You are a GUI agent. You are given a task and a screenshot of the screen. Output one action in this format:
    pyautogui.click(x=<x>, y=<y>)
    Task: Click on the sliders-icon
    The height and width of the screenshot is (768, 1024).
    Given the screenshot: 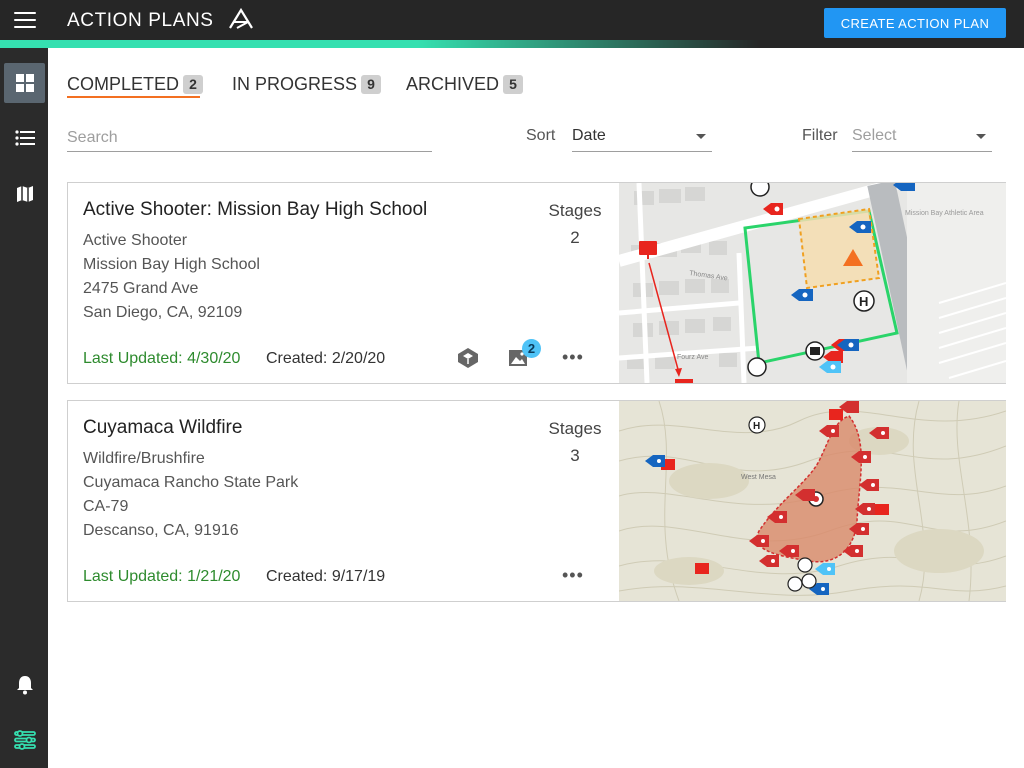 What is the action you would take?
    pyautogui.click(x=24, y=740)
    